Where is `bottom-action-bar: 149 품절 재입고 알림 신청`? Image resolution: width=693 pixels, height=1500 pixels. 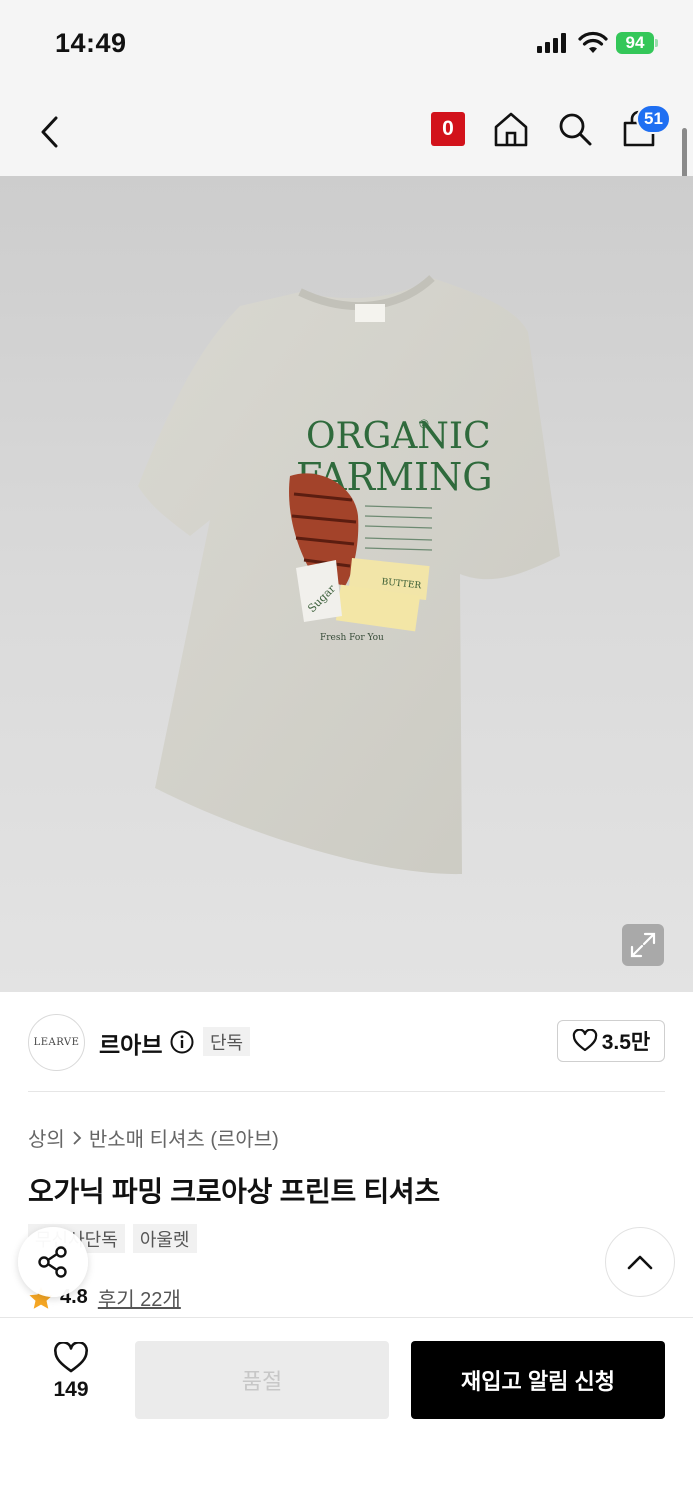 bottom-action-bar: 149 품절 재입고 알림 신청 is located at coordinates (346, 1408).